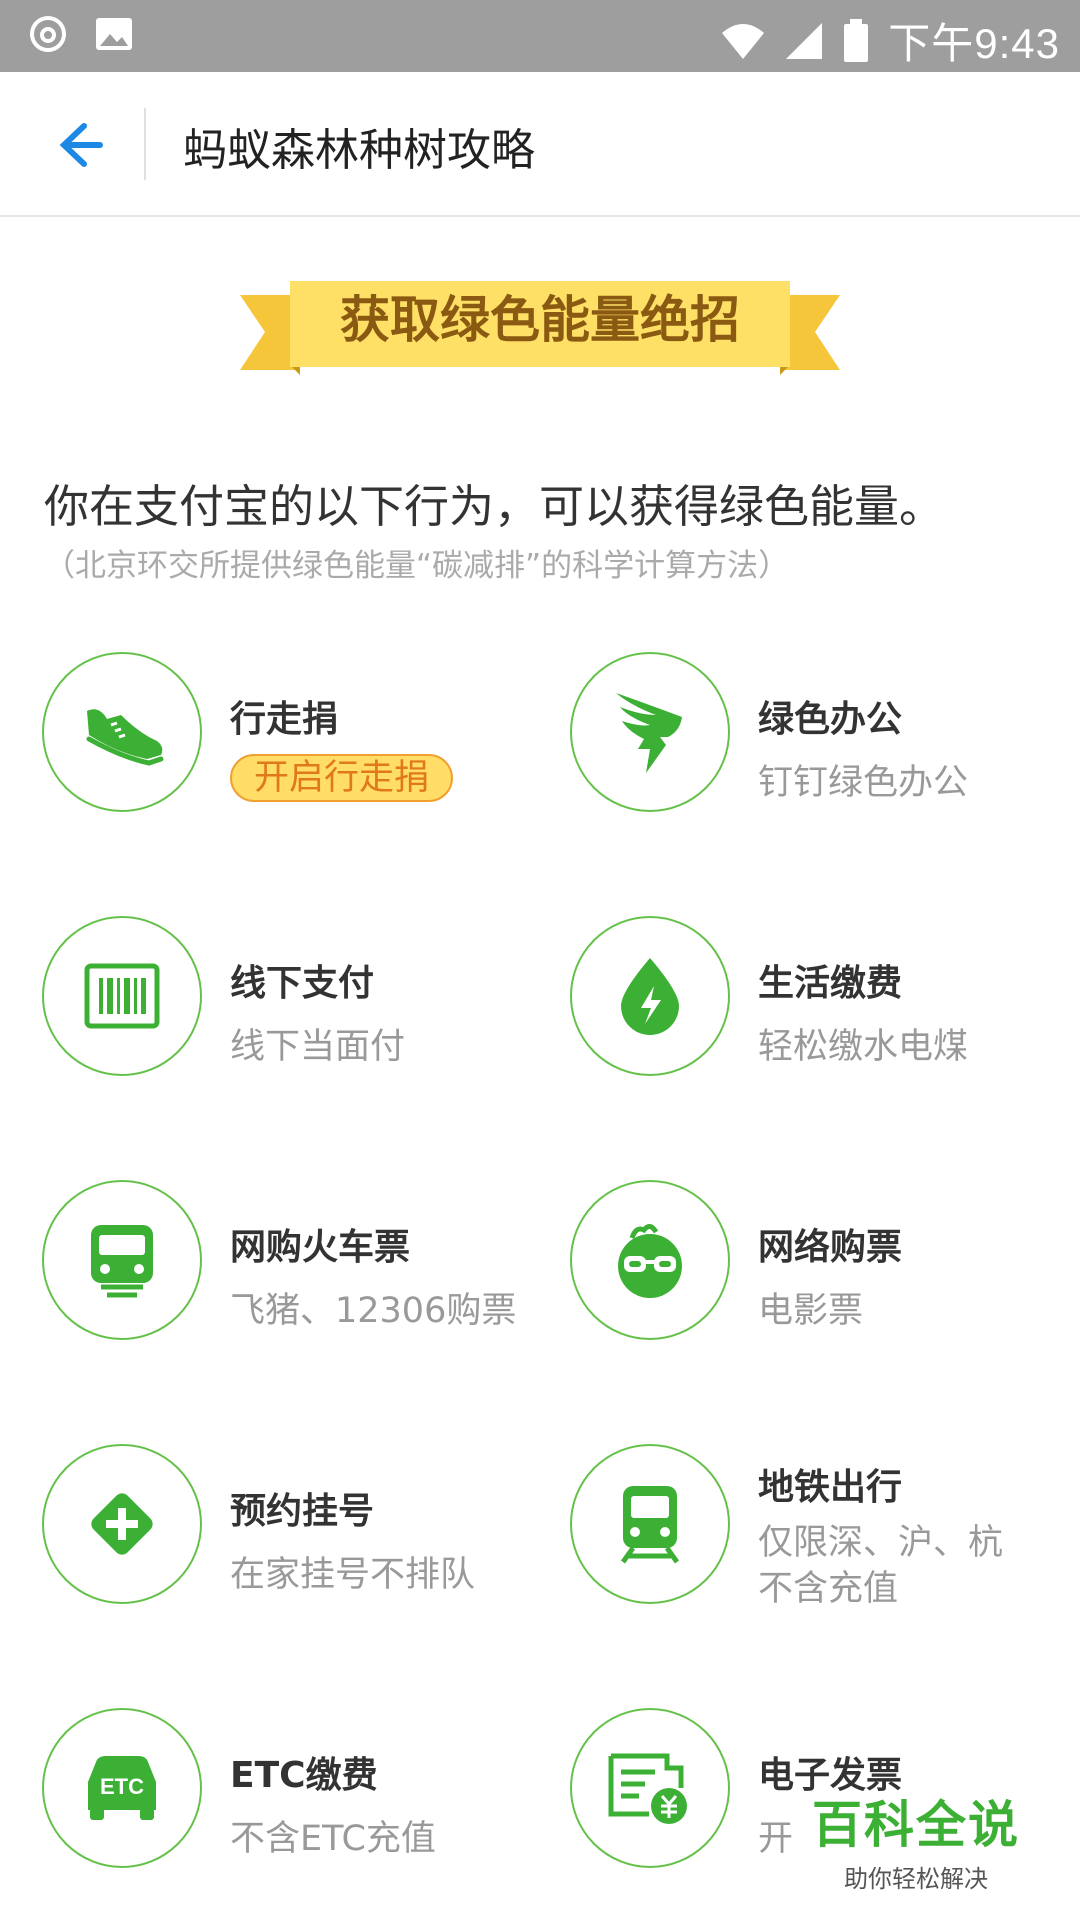 The width and height of the screenshot is (1080, 1920). What do you see at coordinates (863, 1047) in the screenshot?
I see `item-desc: 轻松缴水电煤` at bounding box center [863, 1047].